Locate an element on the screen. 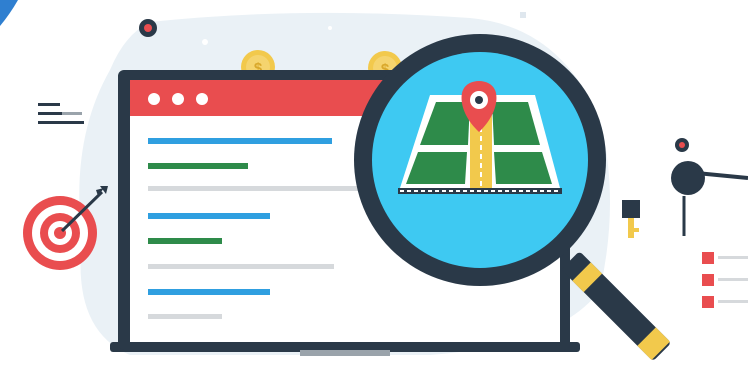  key-icon is located at coordinates (631, 219).